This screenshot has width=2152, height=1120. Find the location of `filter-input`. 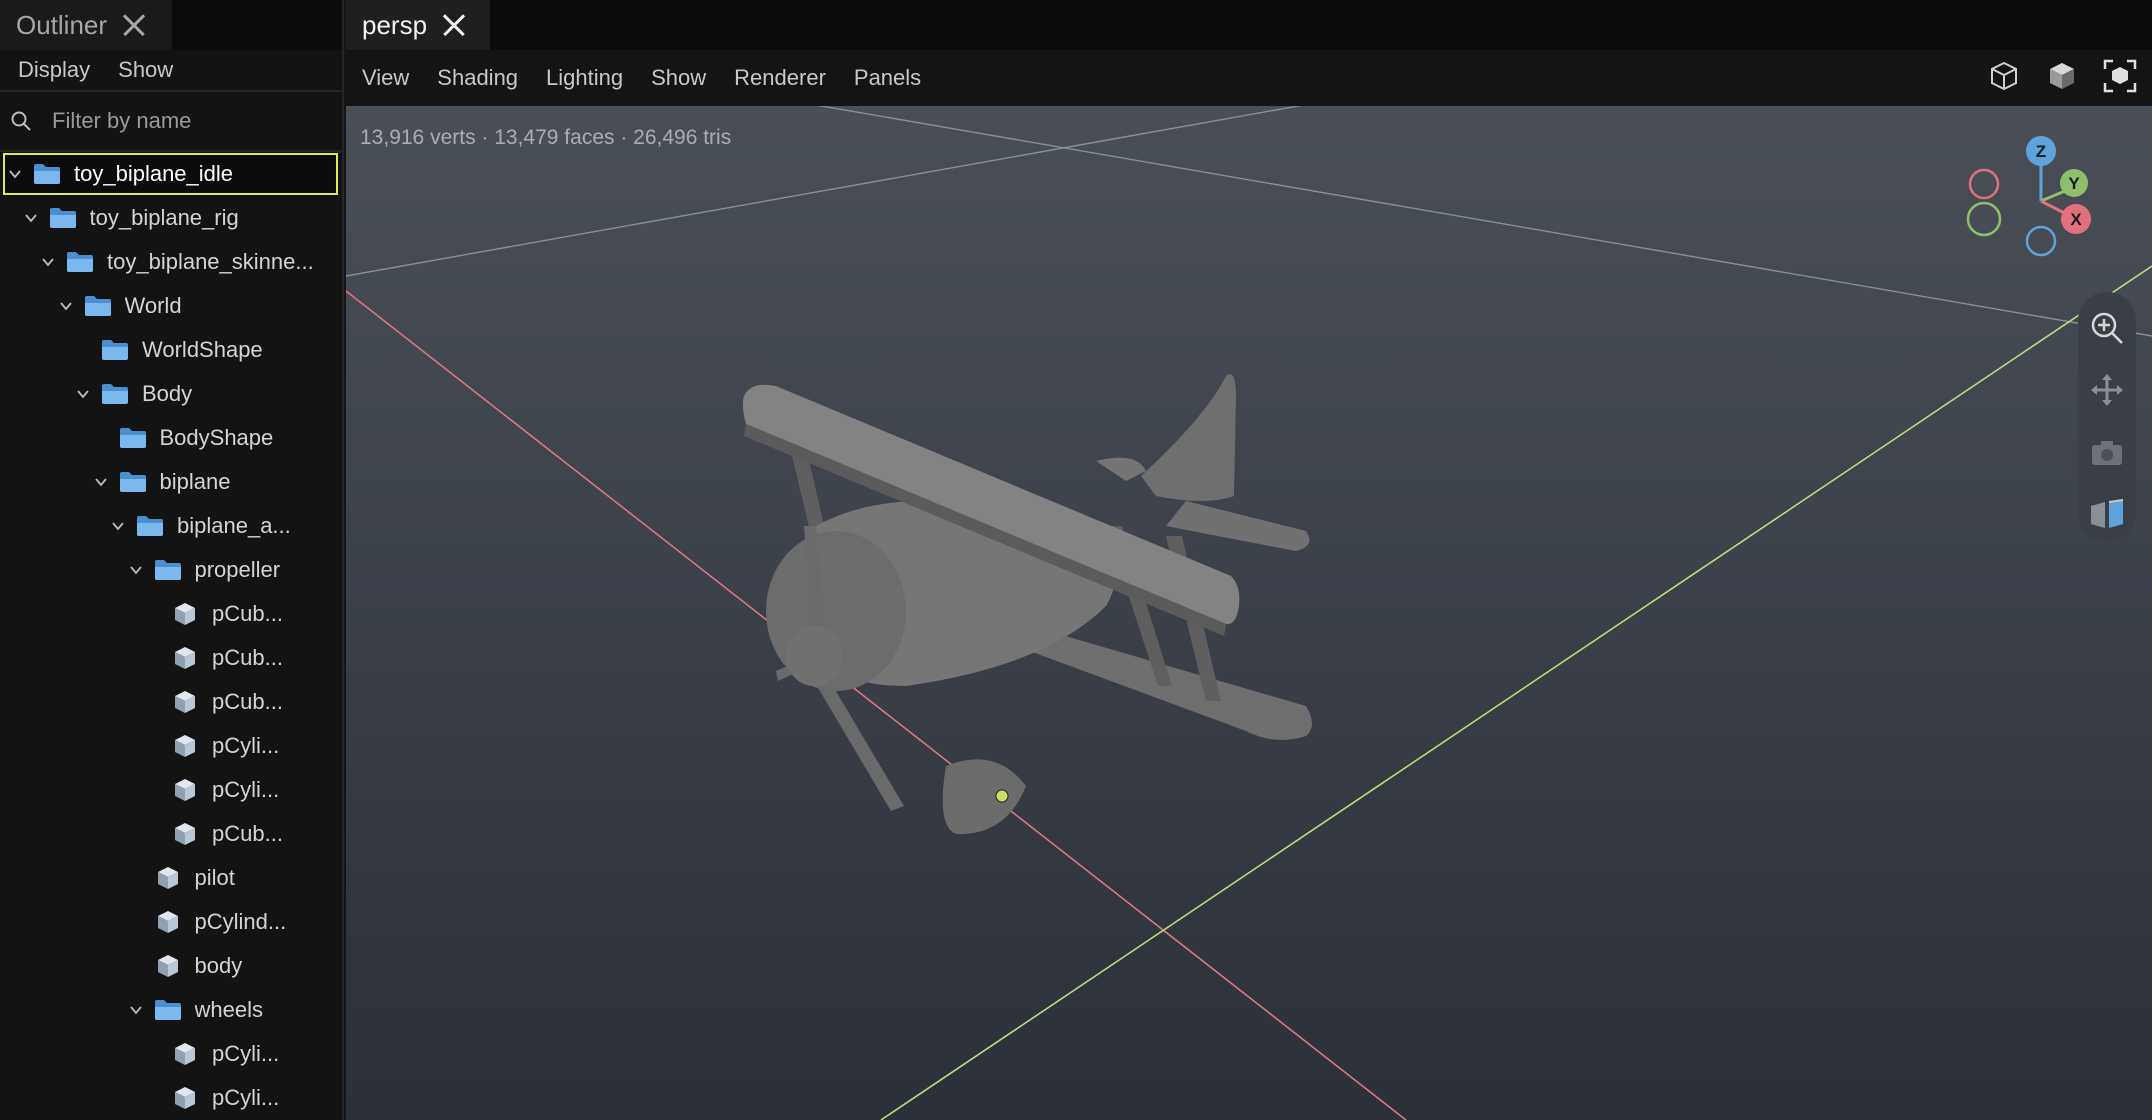

filter-input is located at coordinates (192, 121).